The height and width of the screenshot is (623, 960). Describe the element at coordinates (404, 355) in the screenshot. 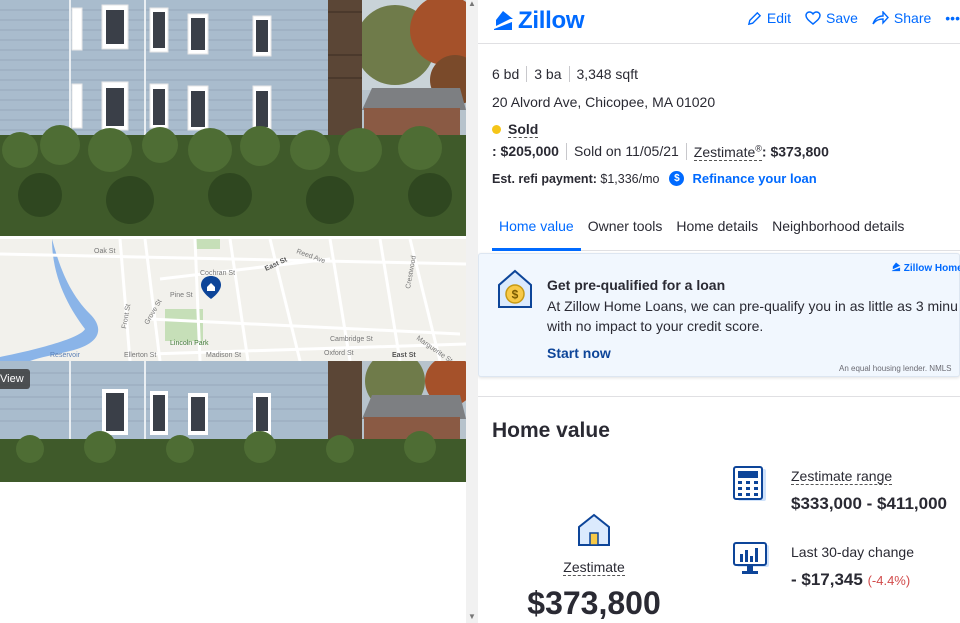

I see `svg-text: East St` at that location.